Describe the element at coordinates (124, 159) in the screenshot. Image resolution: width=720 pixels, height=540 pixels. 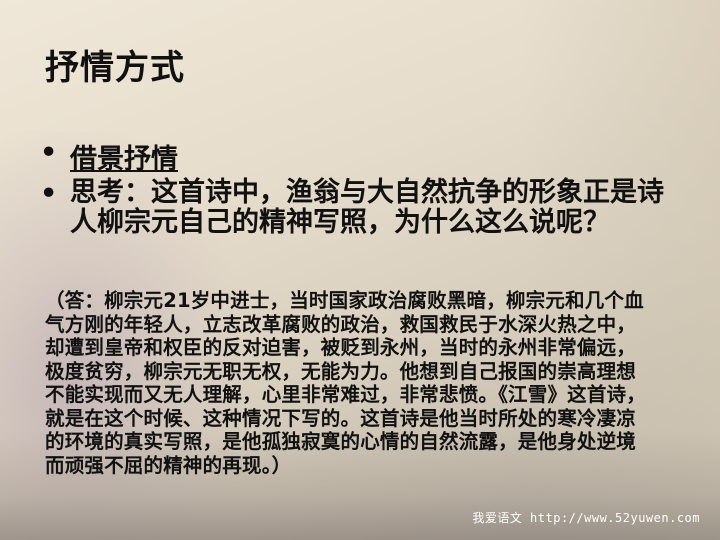
I see `bullet-text: 借景抒情` at that location.